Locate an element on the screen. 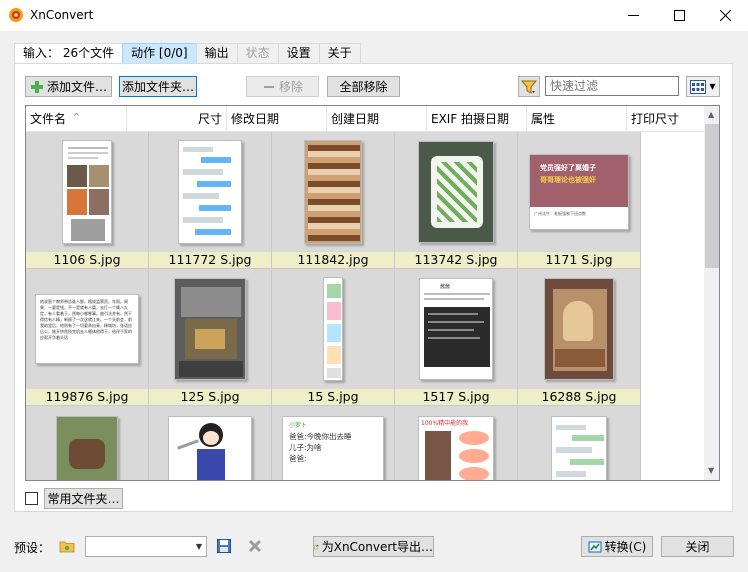 The height and width of the screenshot is (572, 748). add-icon is located at coordinates (36, 86).